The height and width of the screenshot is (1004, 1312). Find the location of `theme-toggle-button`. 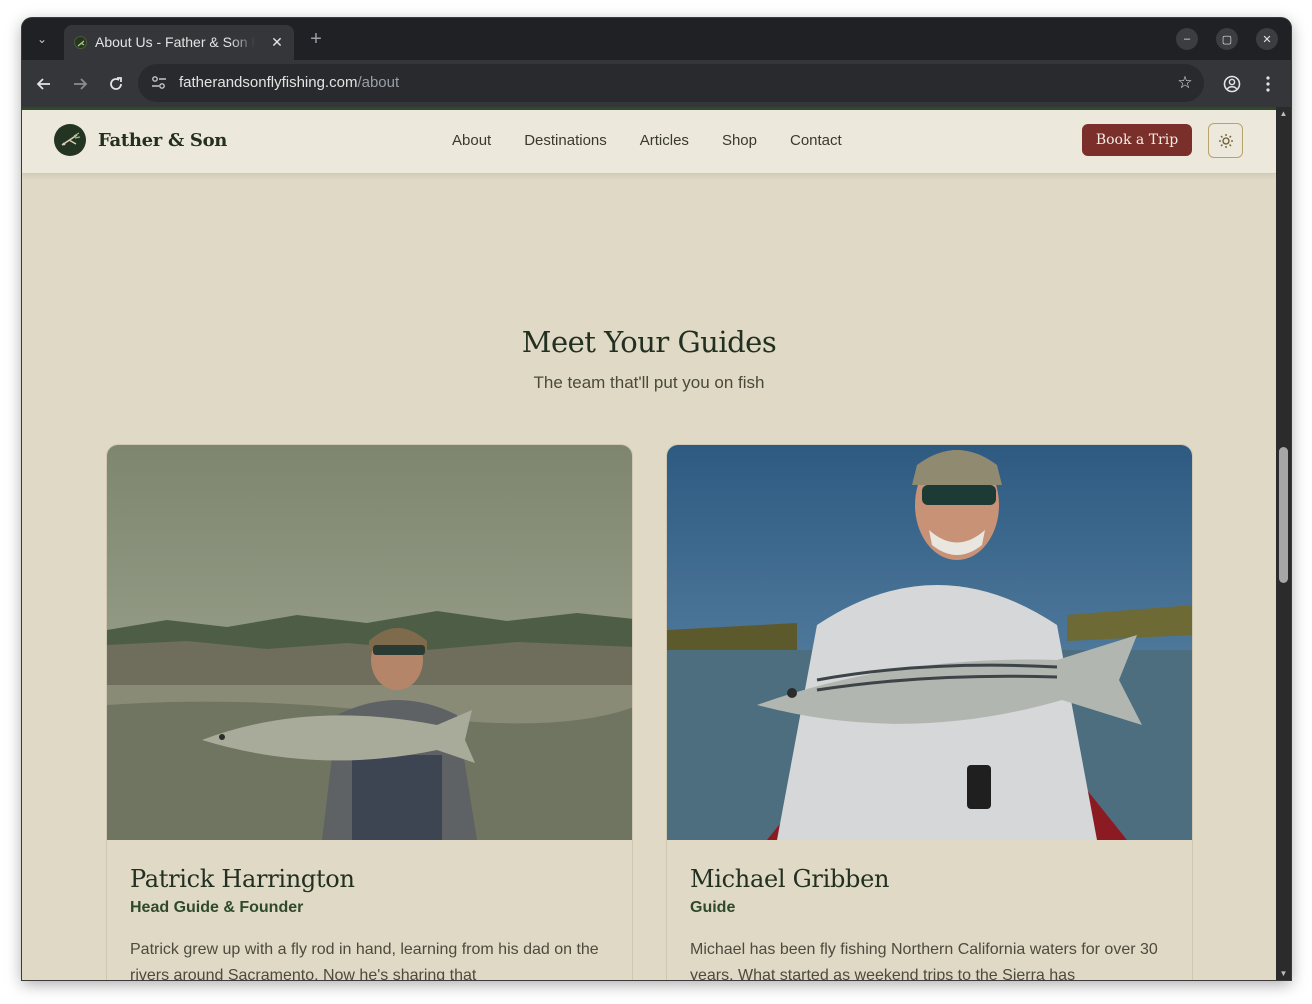

theme-toggle-button is located at coordinates (1225, 140).